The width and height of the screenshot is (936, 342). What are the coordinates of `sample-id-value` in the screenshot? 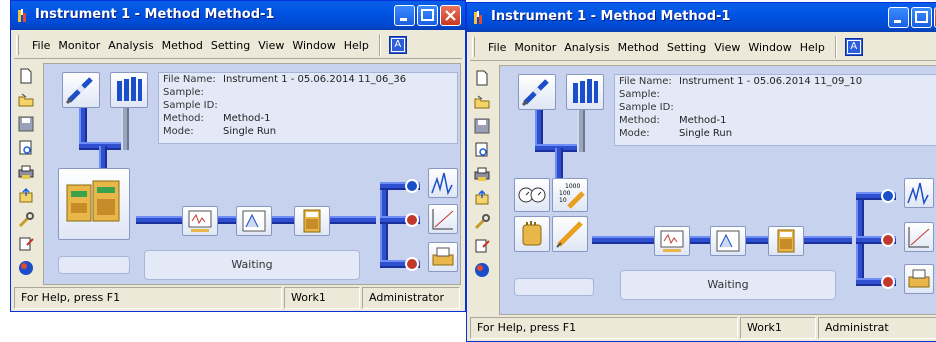 It's located at (221, 105).